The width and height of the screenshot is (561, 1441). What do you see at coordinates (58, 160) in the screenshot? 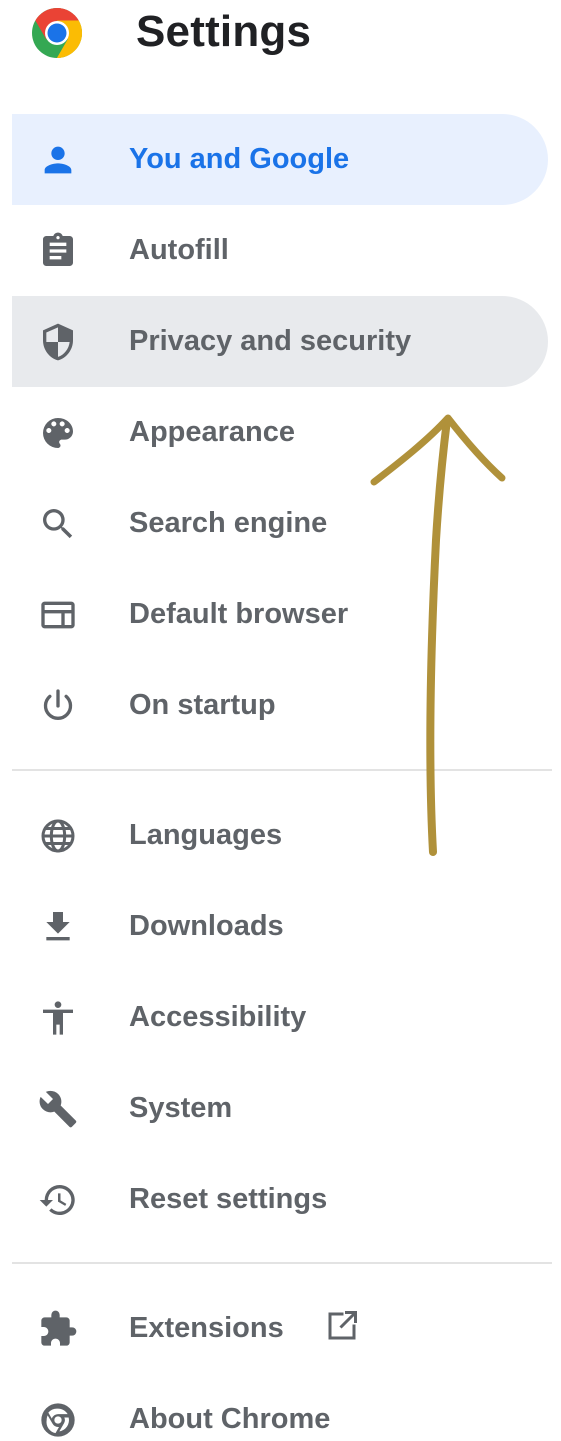
I see `person-icon` at bounding box center [58, 160].